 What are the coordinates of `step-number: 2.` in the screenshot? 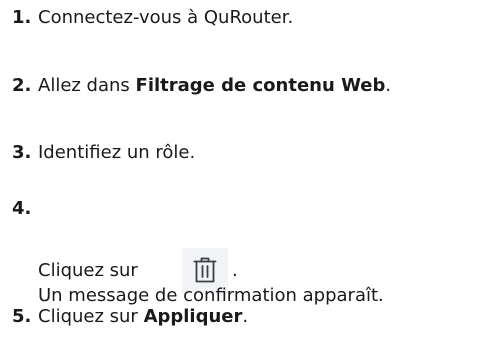 It's located at (22, 85).